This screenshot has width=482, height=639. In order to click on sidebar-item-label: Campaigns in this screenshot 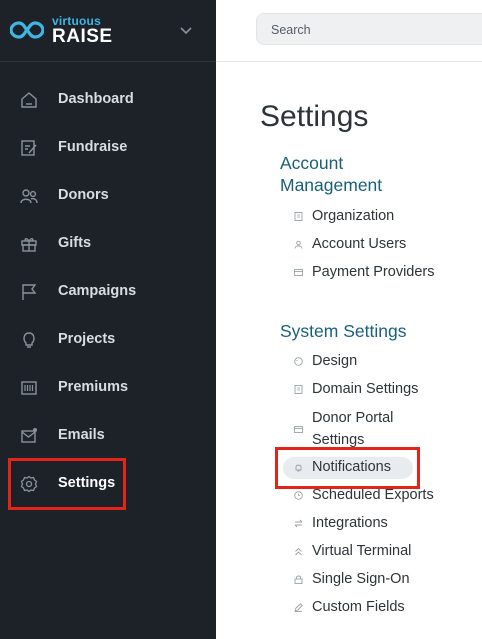, I will do `click(97, 291)`.